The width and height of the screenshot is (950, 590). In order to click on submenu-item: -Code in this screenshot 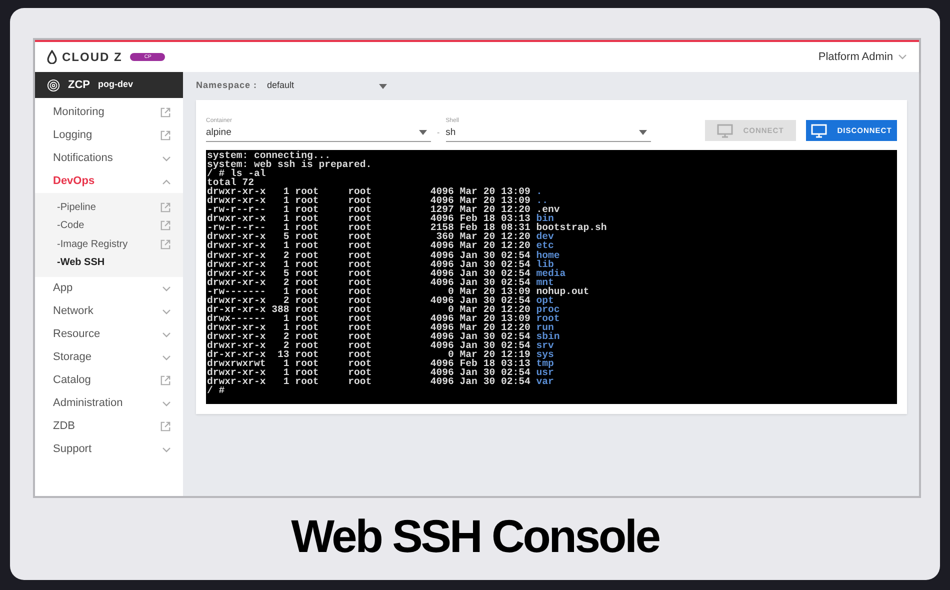, I will do `click(109, 225)`.